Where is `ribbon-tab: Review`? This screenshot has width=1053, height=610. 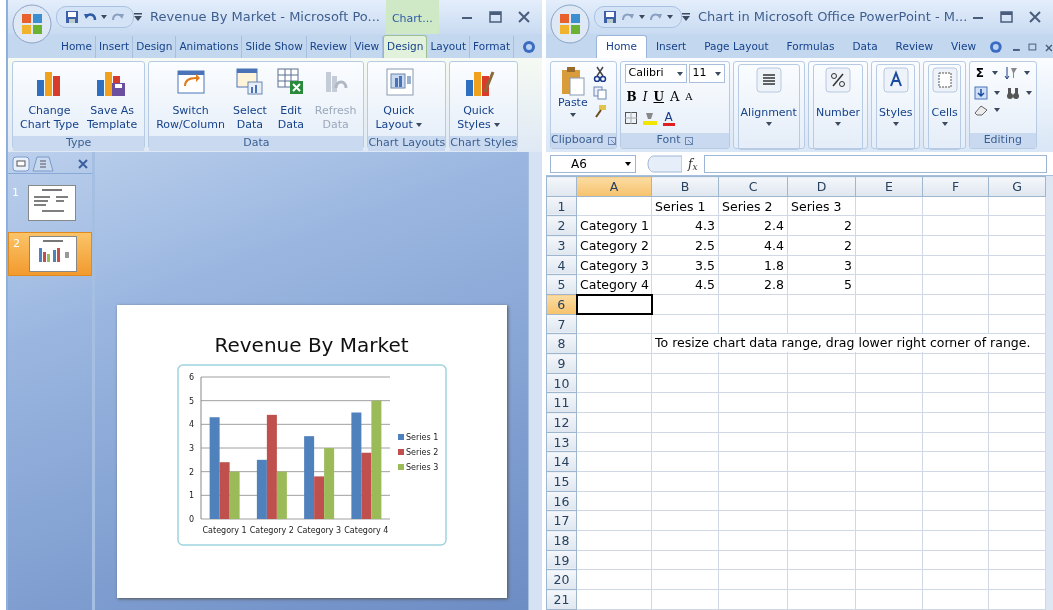
ribbon-tab: Review is located at coordinates (914, 47).